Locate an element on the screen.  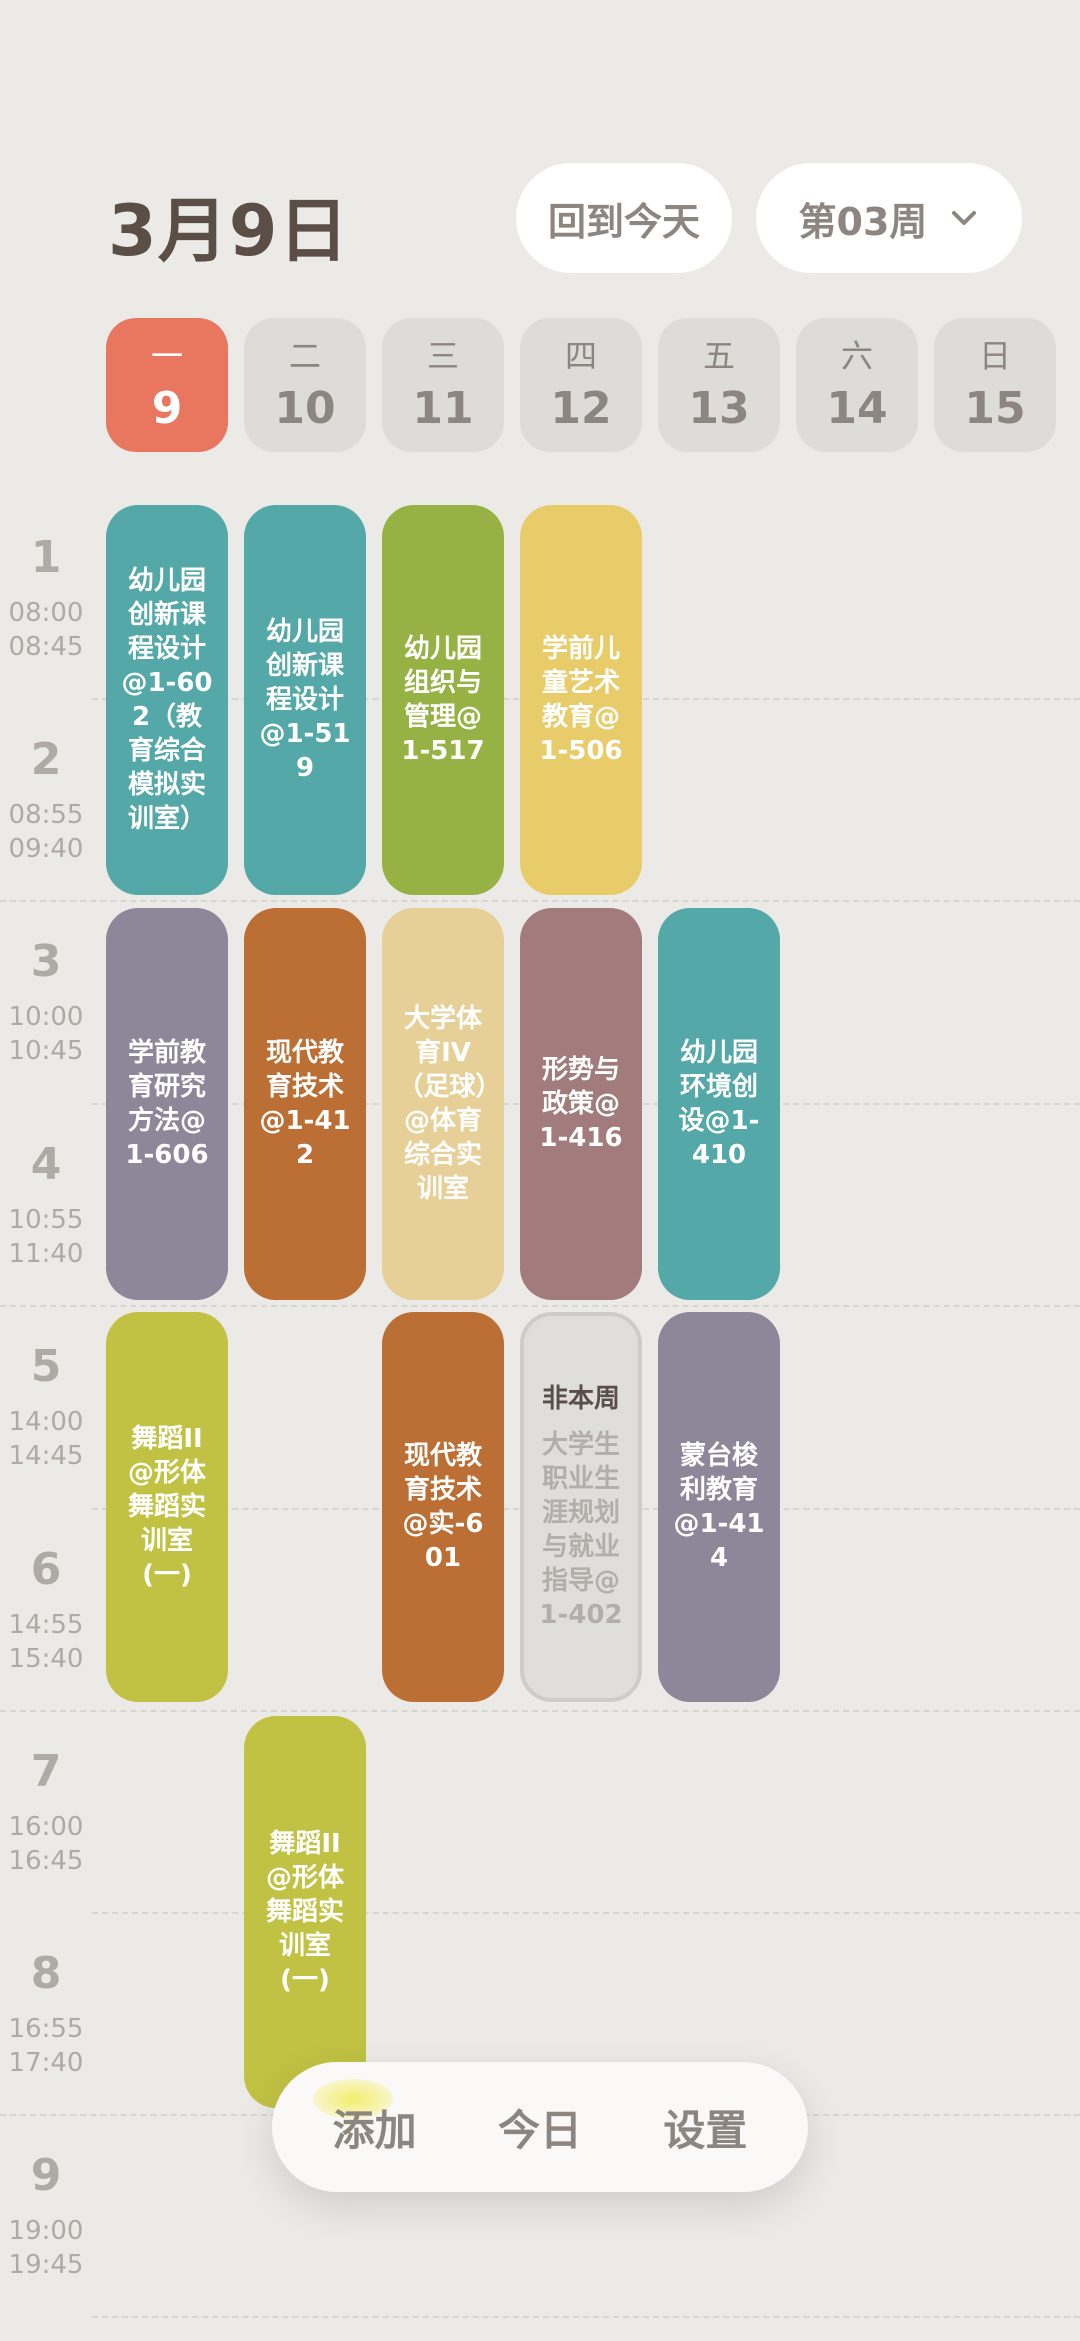
course-title: 形势与政策@1-416 is located at coordinates (581, 1104).